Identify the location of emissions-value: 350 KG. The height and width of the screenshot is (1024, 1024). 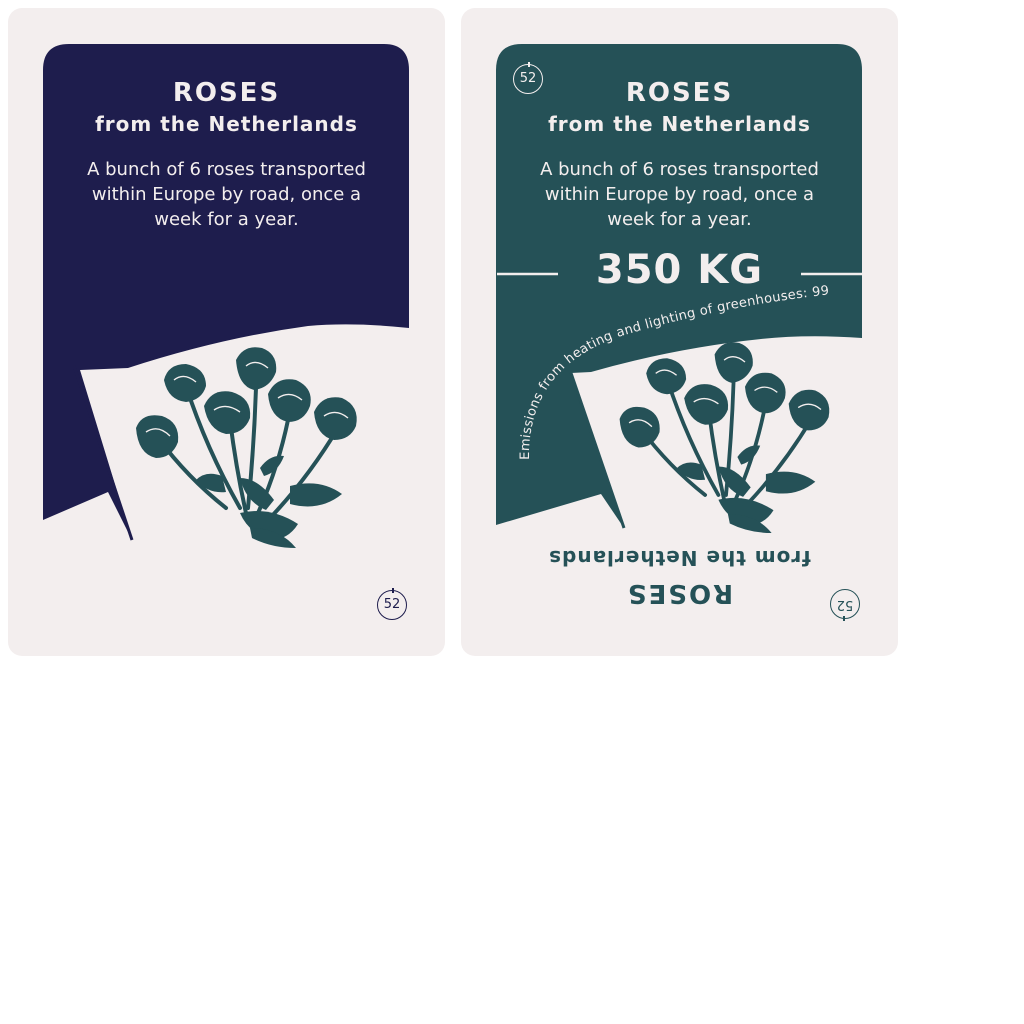
(679, 270).